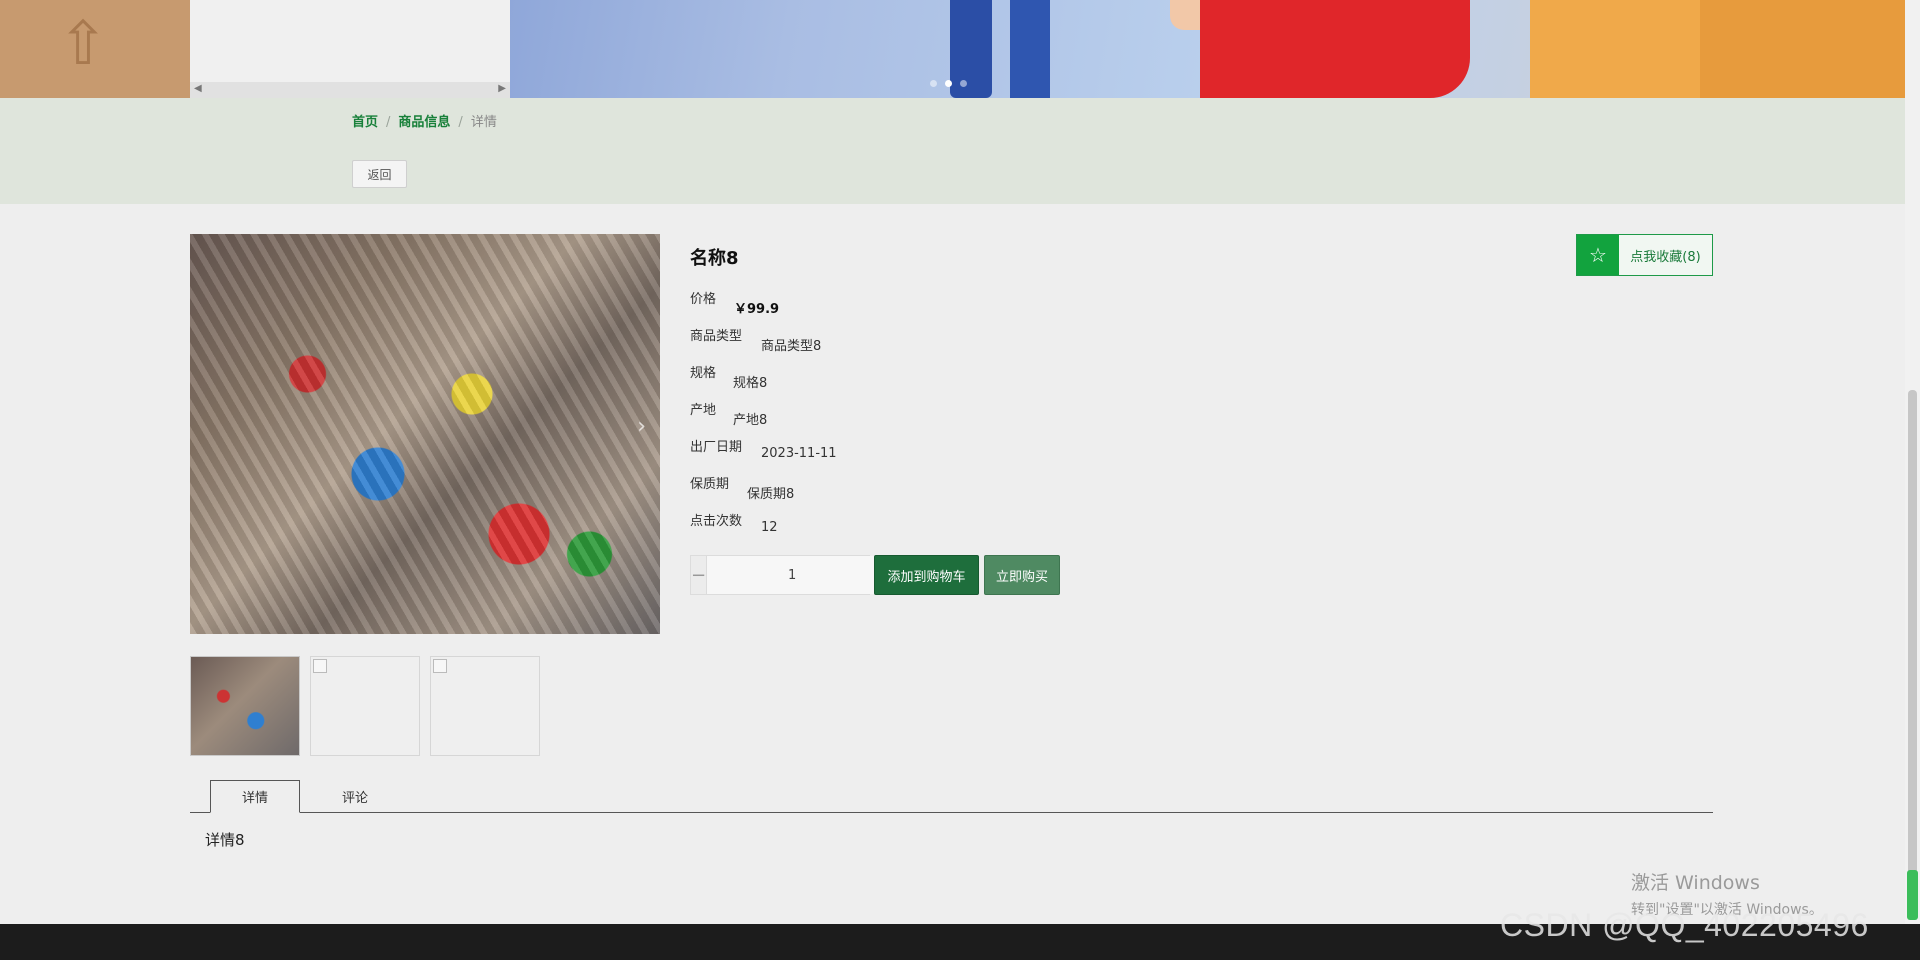 The image size is (1920, 960). What do you see at coordinates (716, 336) in the screenshot?
I see `field-label: 商品类型` at bounding box center [716, 336].